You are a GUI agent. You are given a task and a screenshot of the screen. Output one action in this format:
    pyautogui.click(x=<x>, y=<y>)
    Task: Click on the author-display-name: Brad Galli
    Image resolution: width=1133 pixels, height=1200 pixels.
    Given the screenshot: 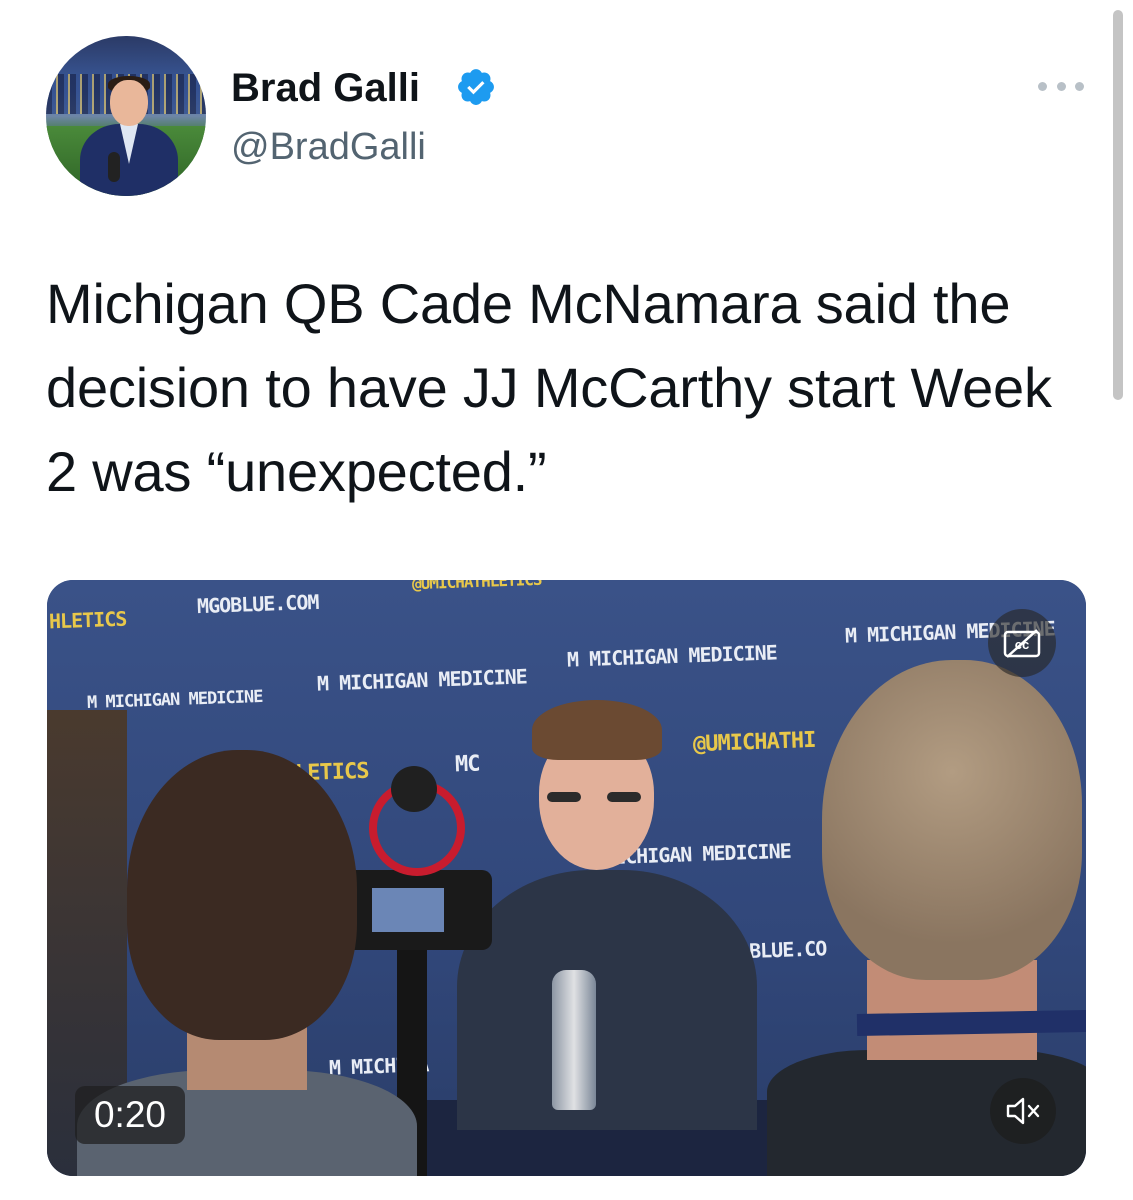 What is the action you would take?
    pyautogui.click(x=325, y=88)
    